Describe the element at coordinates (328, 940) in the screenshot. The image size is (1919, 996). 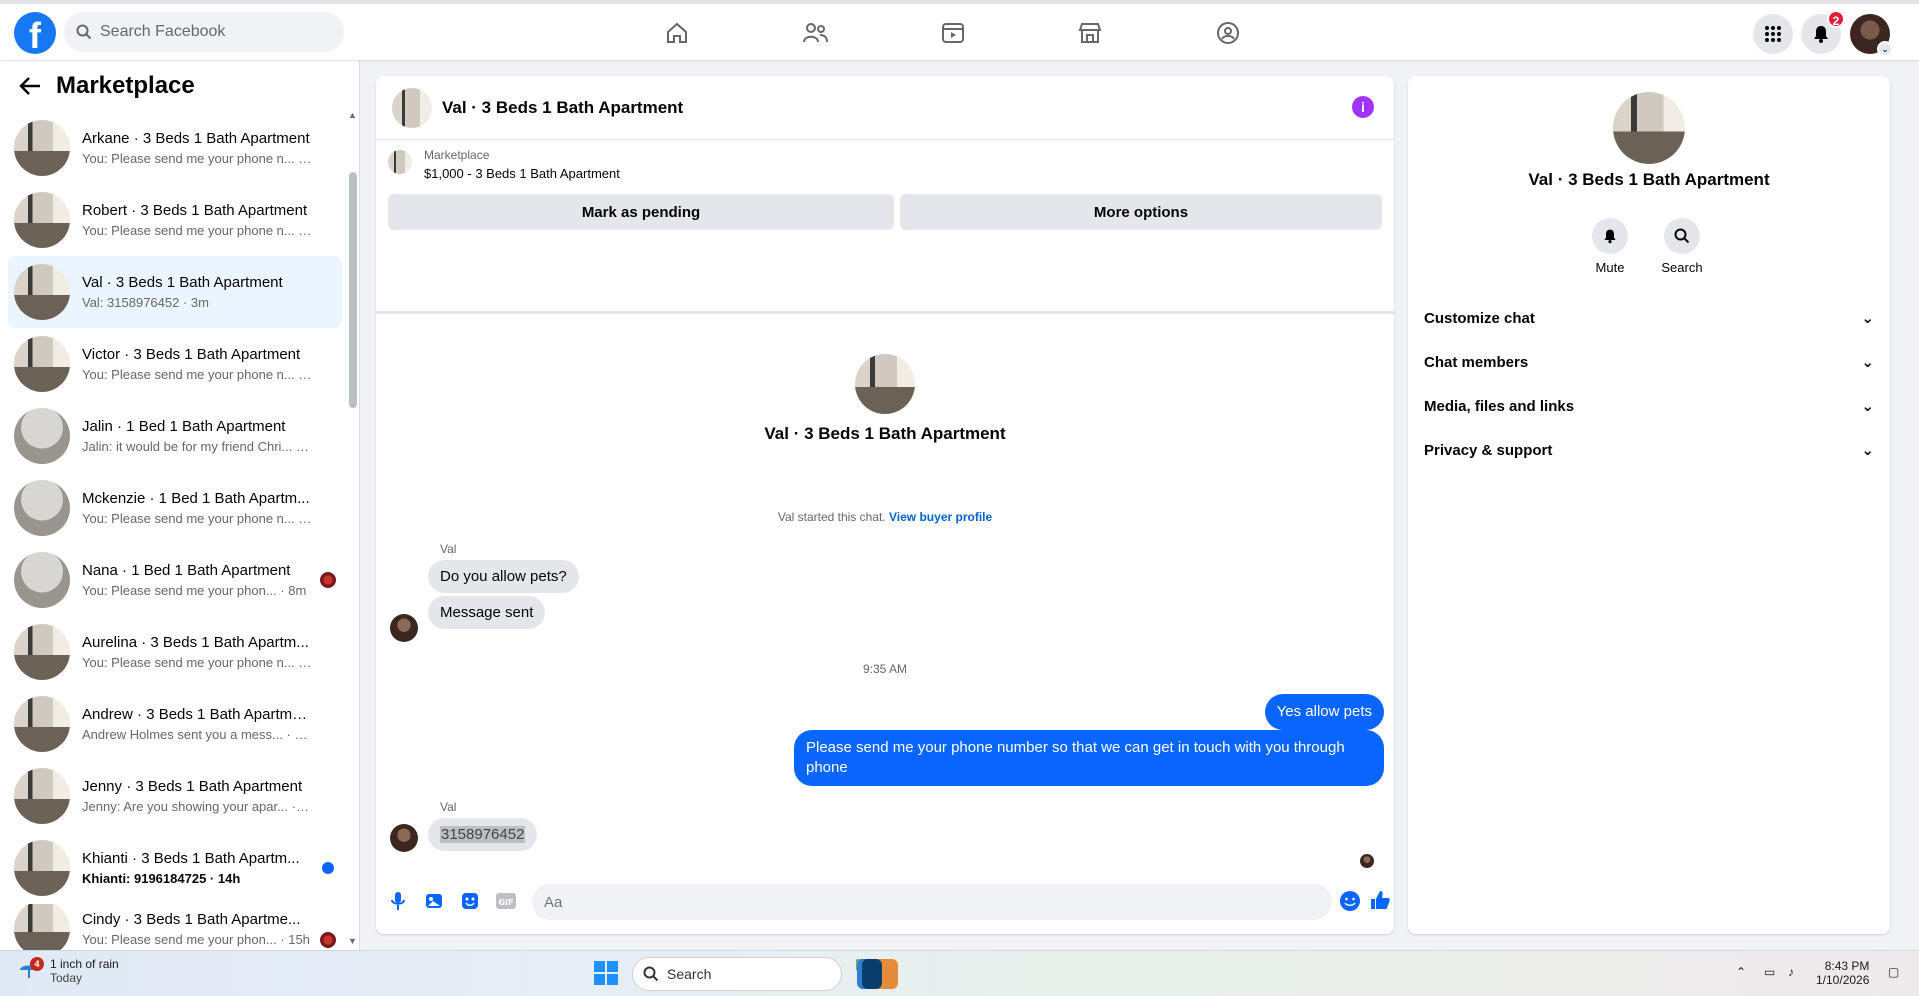
I see `seen-avatar` at that location.